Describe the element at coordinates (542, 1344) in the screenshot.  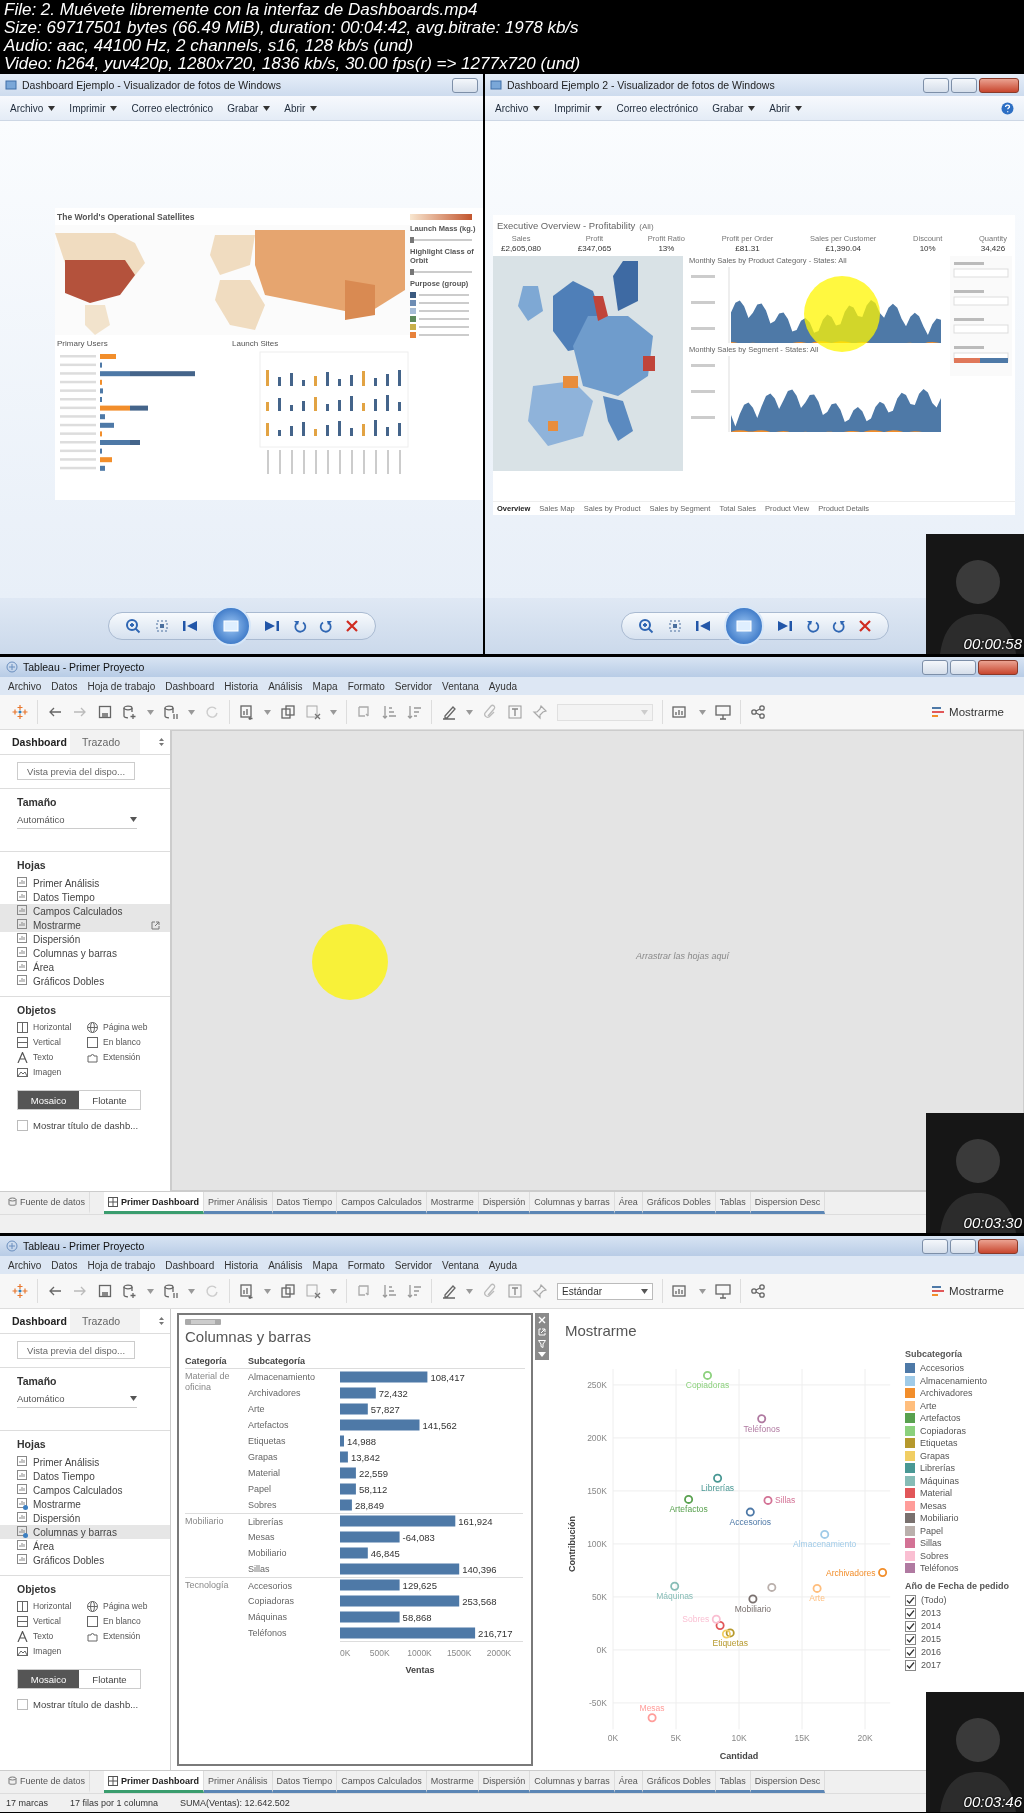
I see `filter-icon` at that location.